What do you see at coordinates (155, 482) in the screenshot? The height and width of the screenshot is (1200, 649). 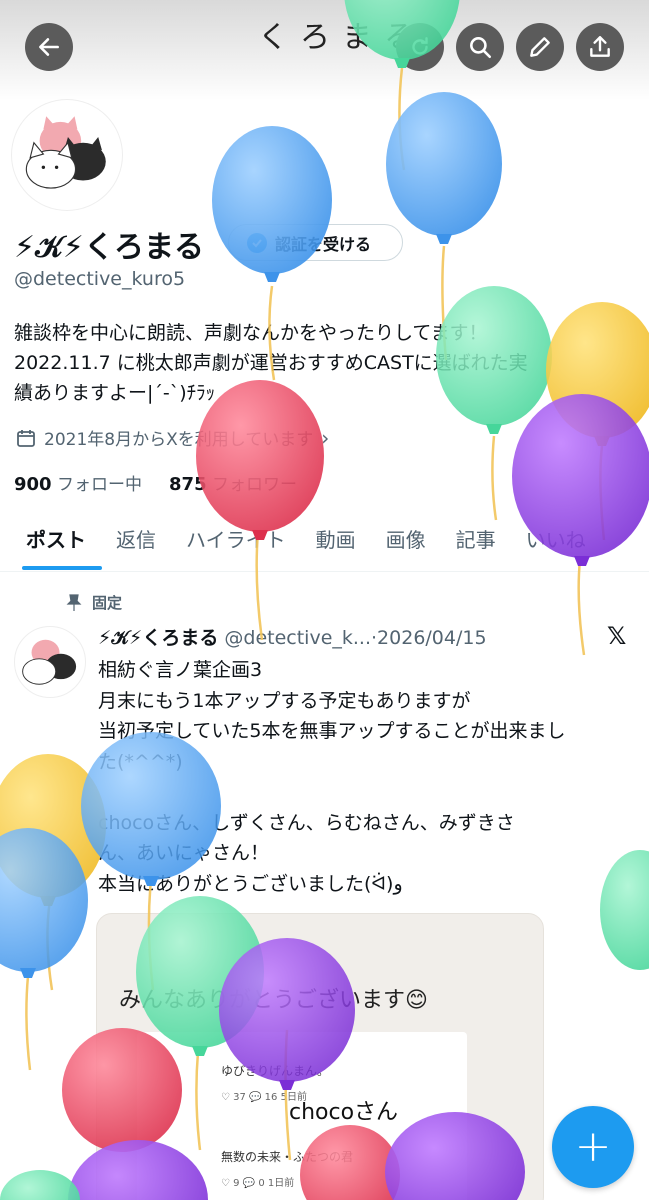 I see `follow-stats: 900 フォロー中 875 フォロワー` at bounding box center [155, 482].